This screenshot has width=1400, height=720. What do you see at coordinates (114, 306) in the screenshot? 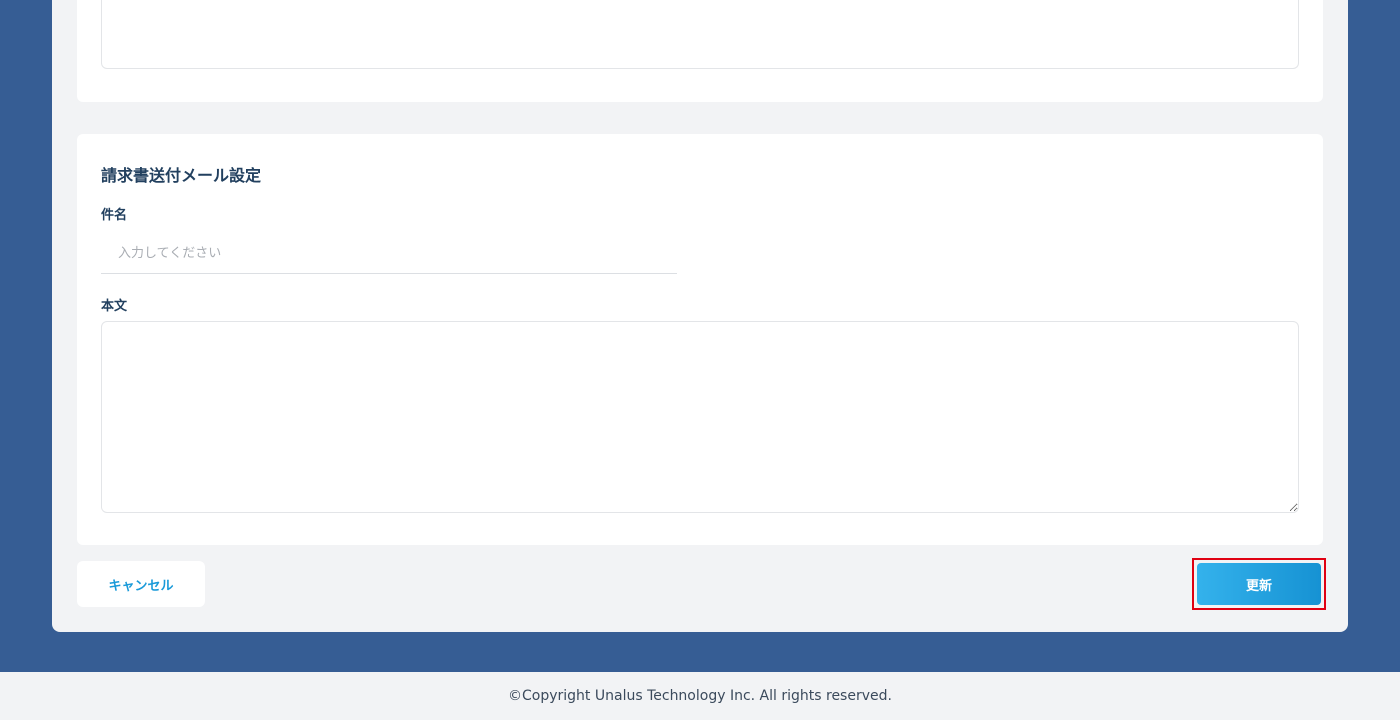
I see `body-label: 本文` at bounding box center [114, 306].